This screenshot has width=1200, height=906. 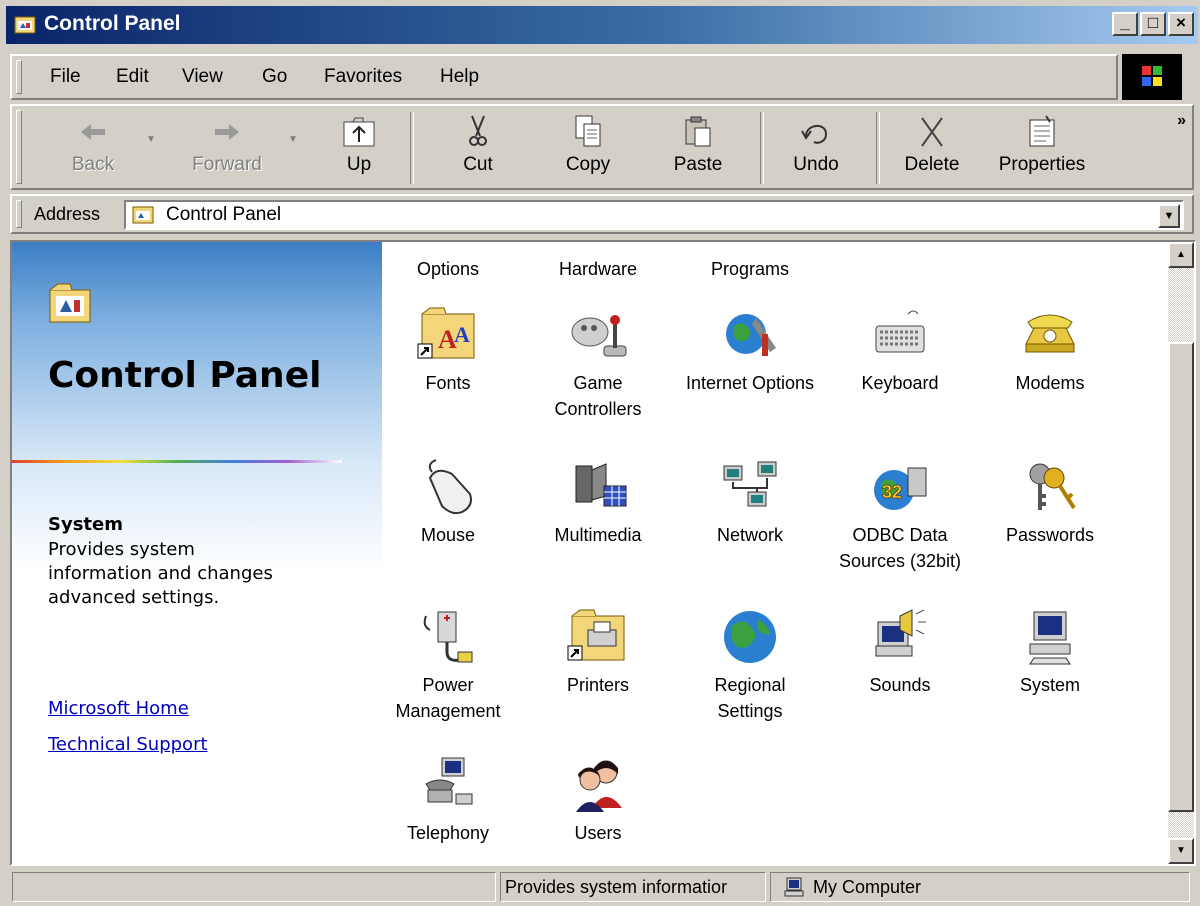 I want to click on item-label: Telephony, so click(x=448, y=833).